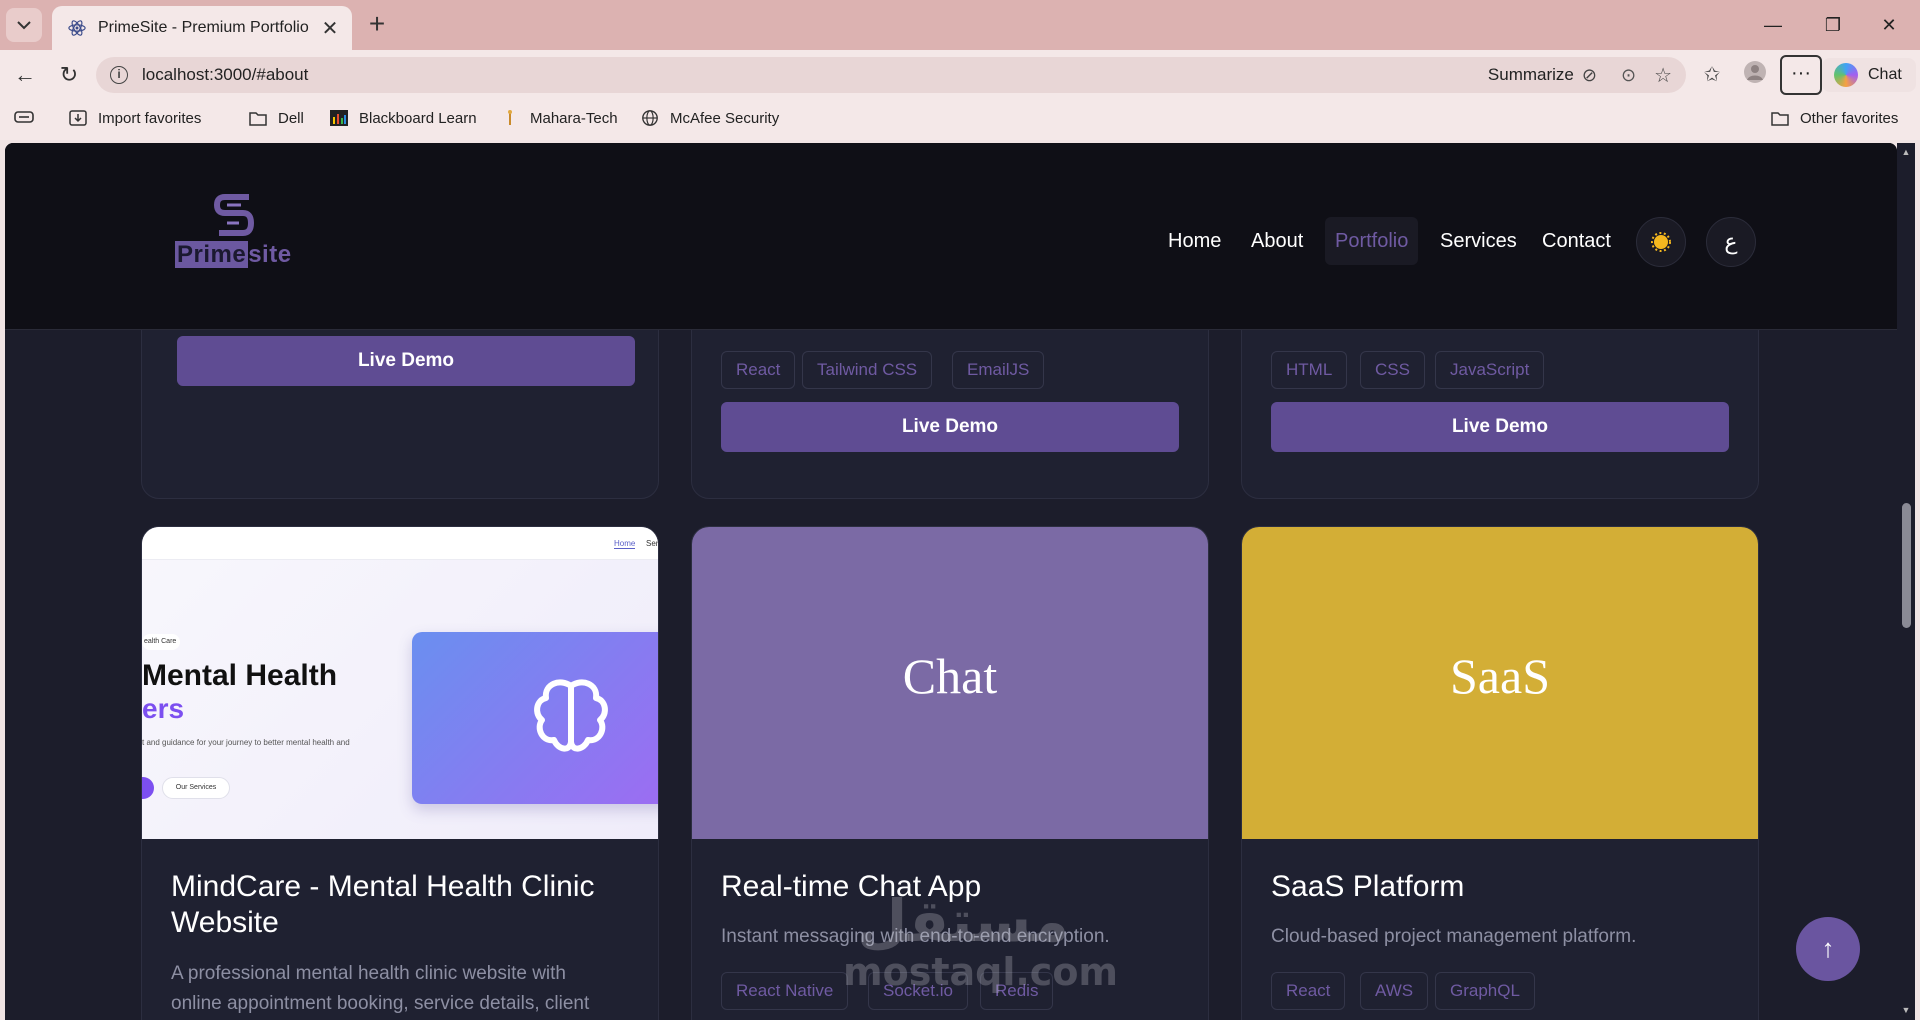 This screenshot has height=1020, width=1920. I want to click on nav-home: Home, so click(1194, 241).